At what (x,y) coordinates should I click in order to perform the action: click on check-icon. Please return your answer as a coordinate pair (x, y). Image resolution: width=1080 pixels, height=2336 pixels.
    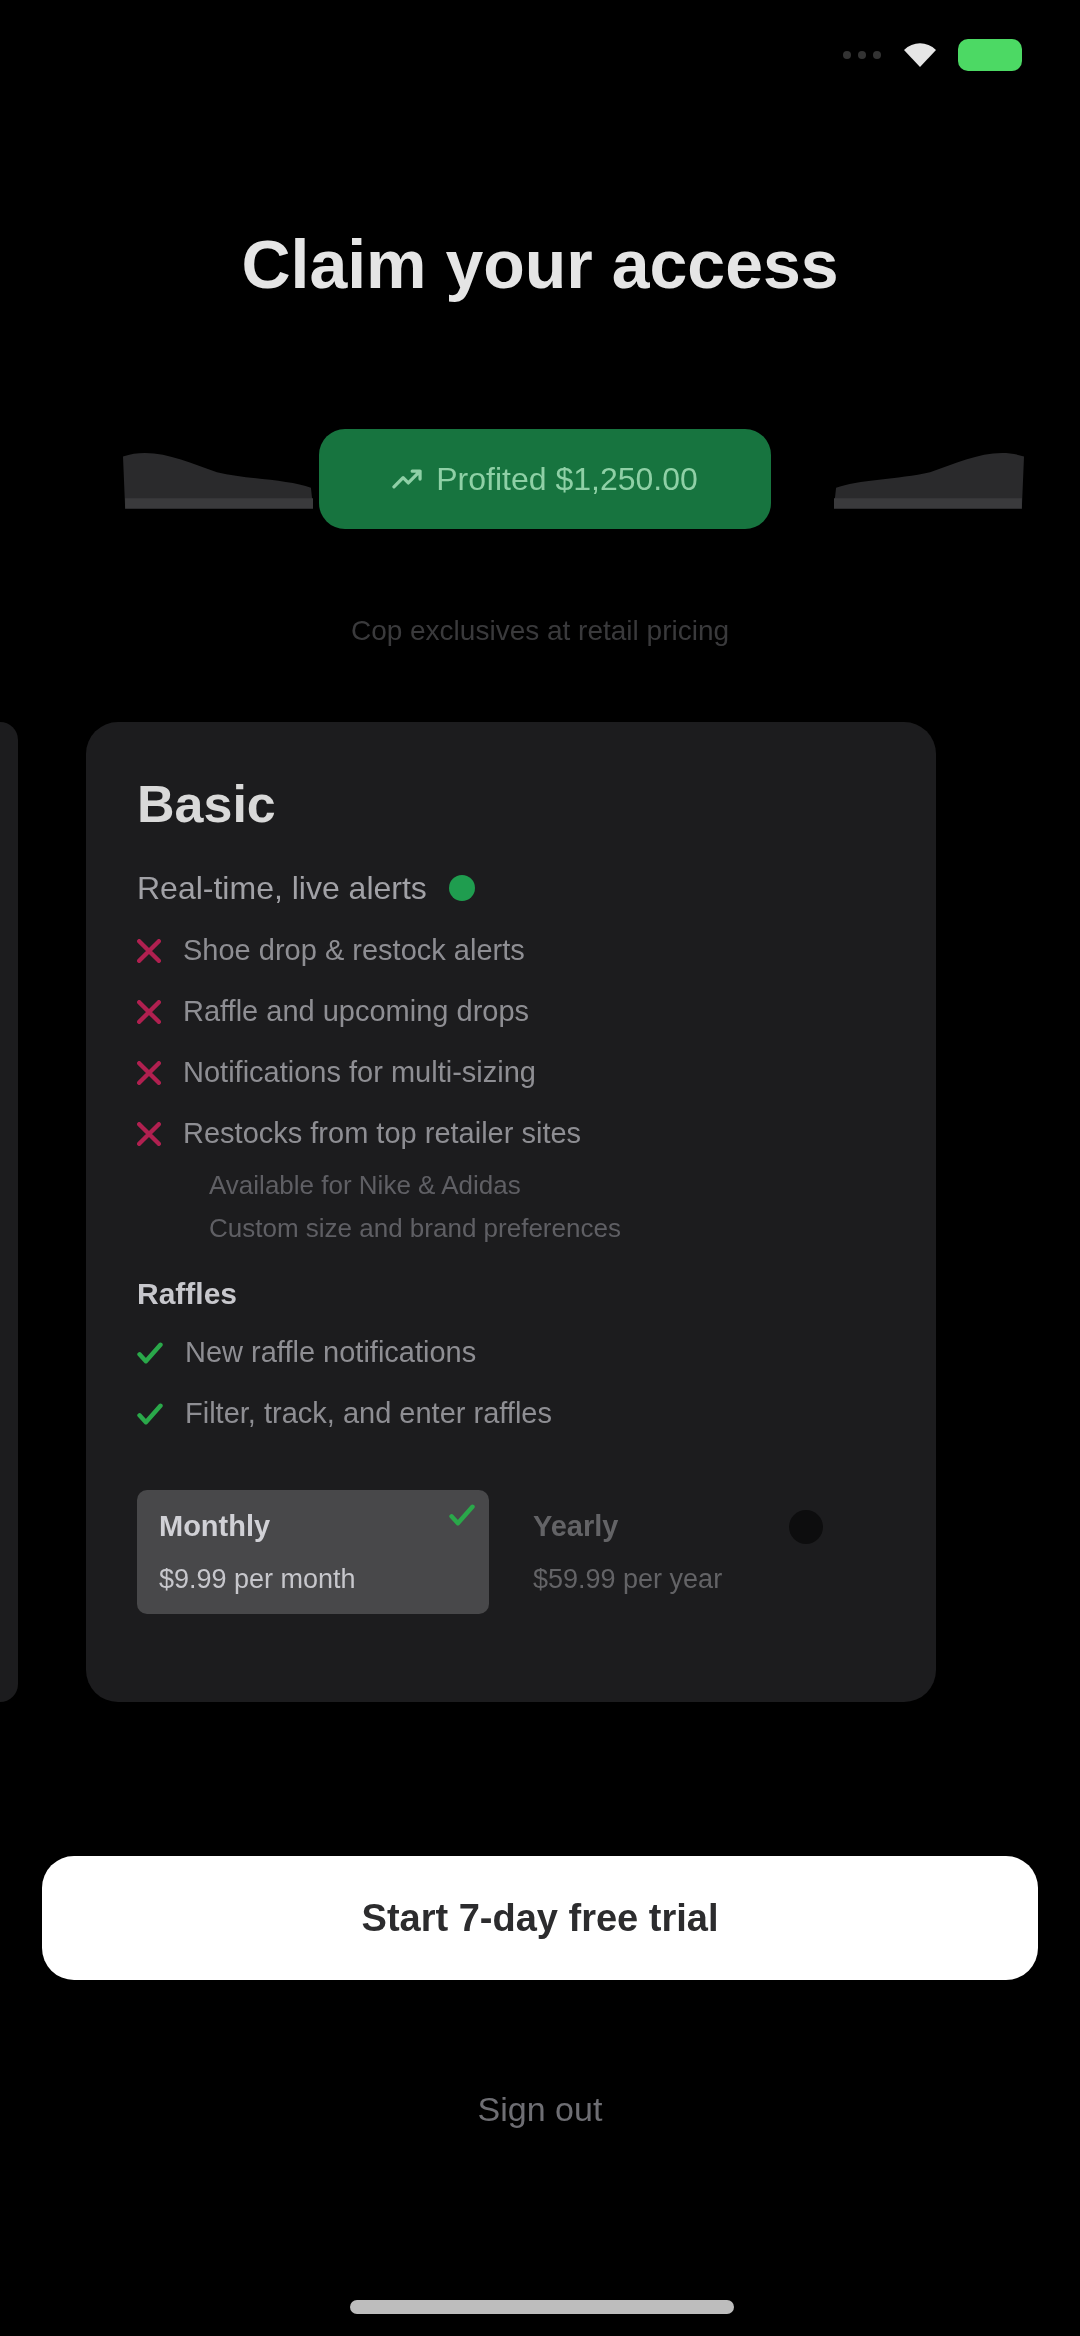
    Looking at the image, I should click on (462, 1515).